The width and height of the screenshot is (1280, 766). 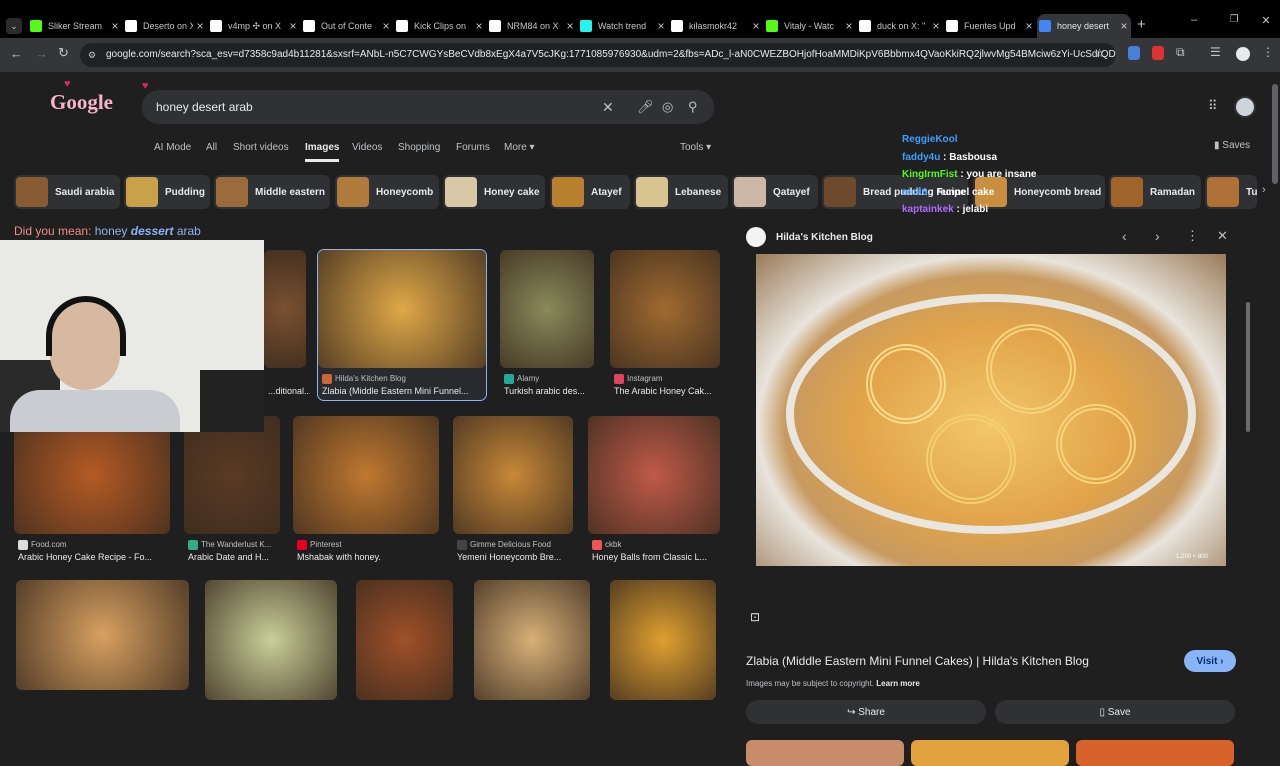 I want to click on tab-shopping: Shopping, so click(x=419, y=147).